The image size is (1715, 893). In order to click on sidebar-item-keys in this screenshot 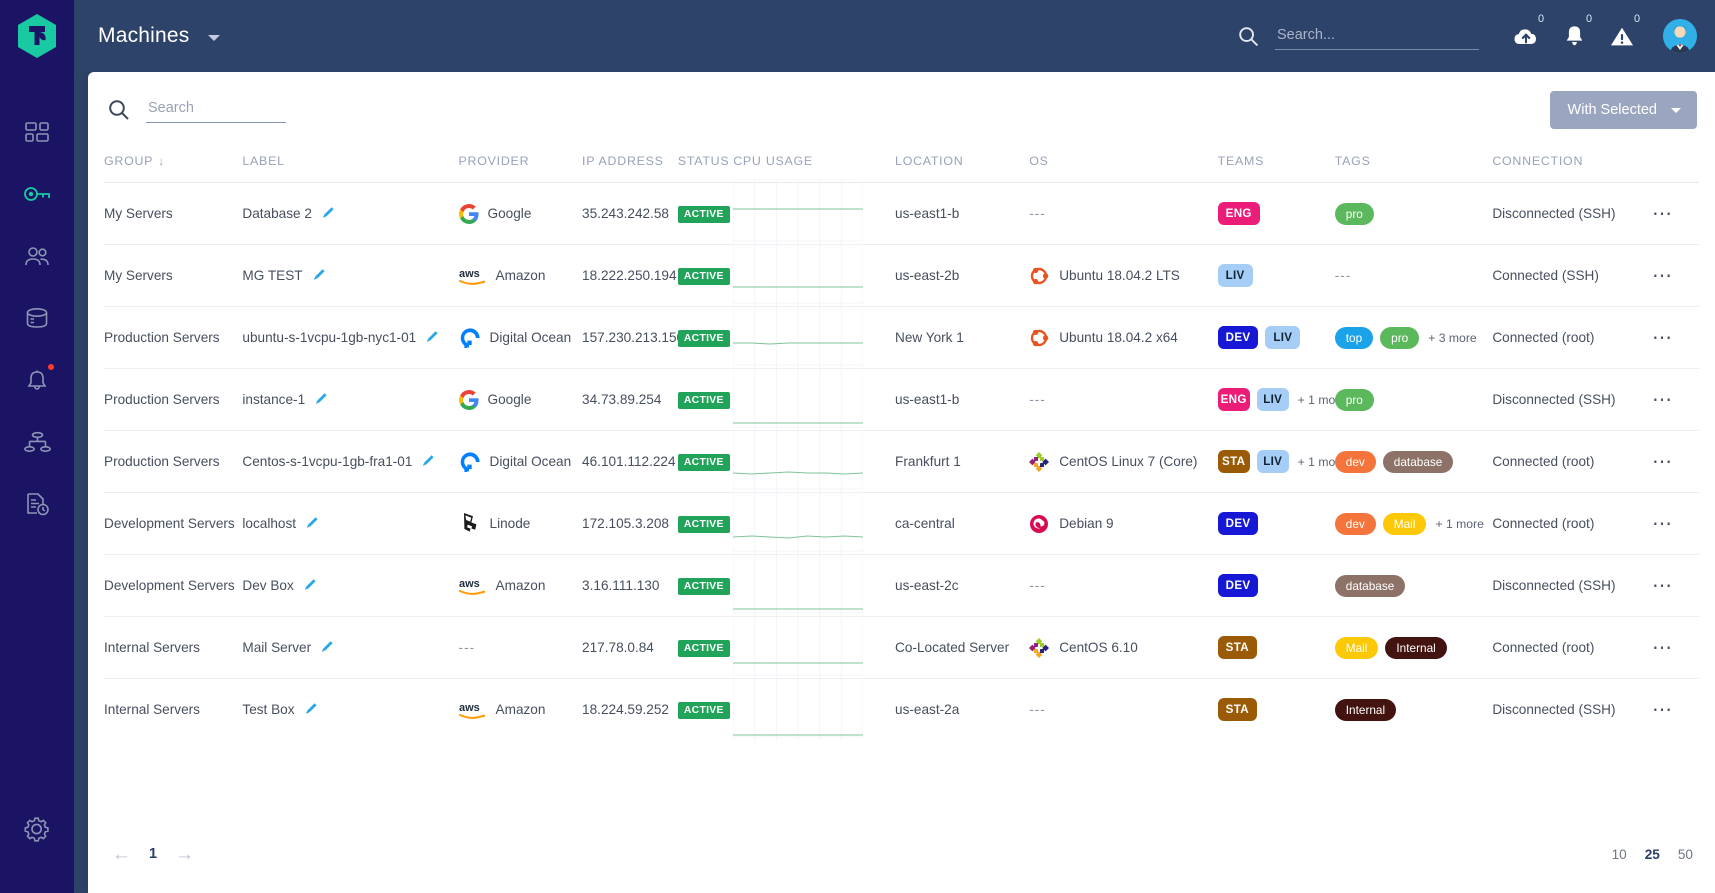, I will do `click(37, 194)`.